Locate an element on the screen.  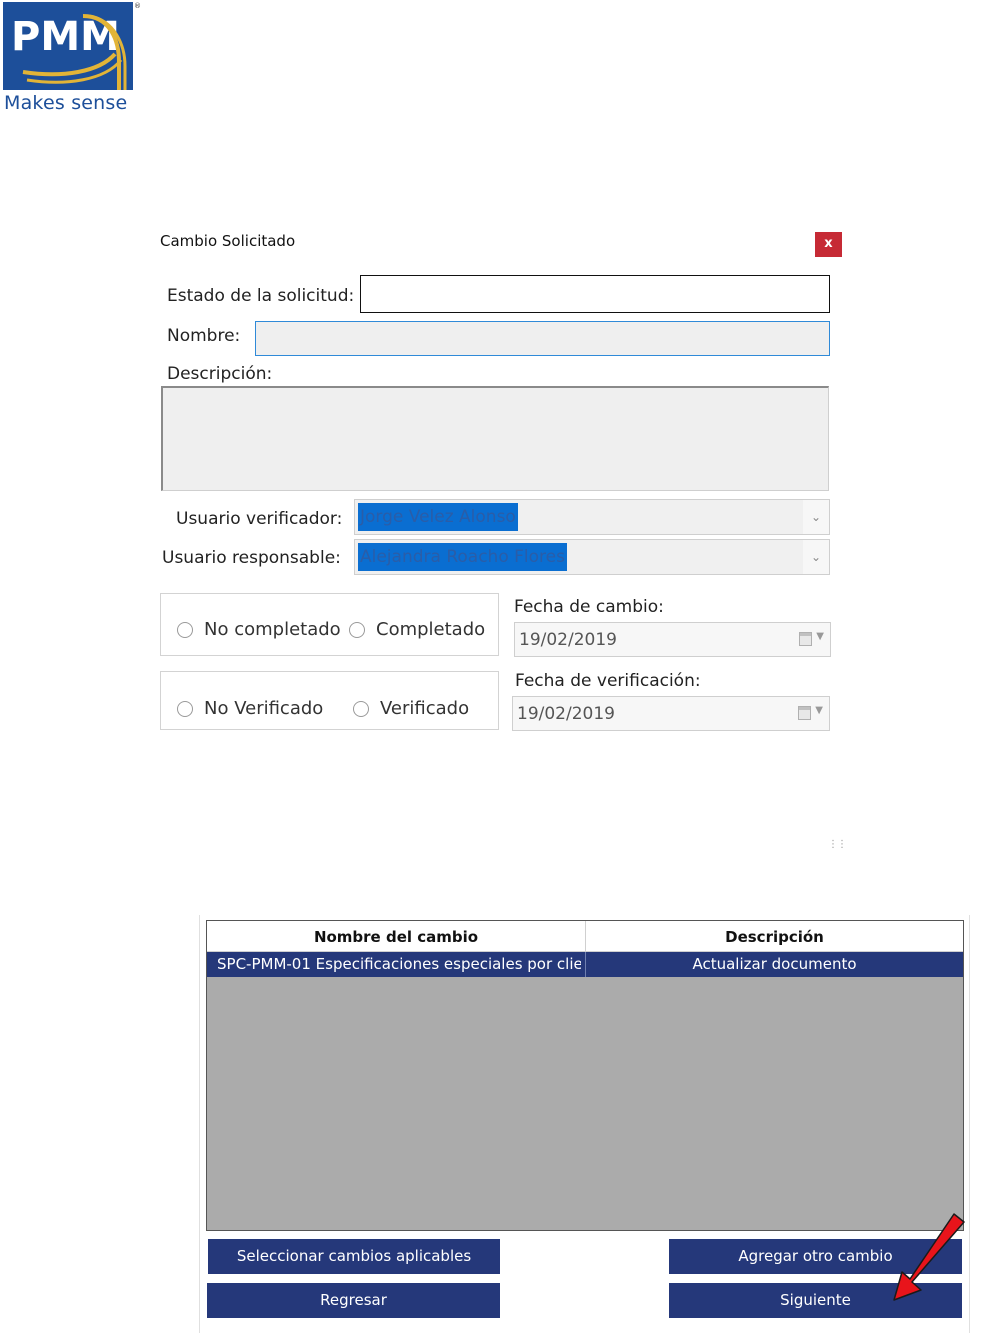
no-verificado-radio is located at coordinates (185, 709).